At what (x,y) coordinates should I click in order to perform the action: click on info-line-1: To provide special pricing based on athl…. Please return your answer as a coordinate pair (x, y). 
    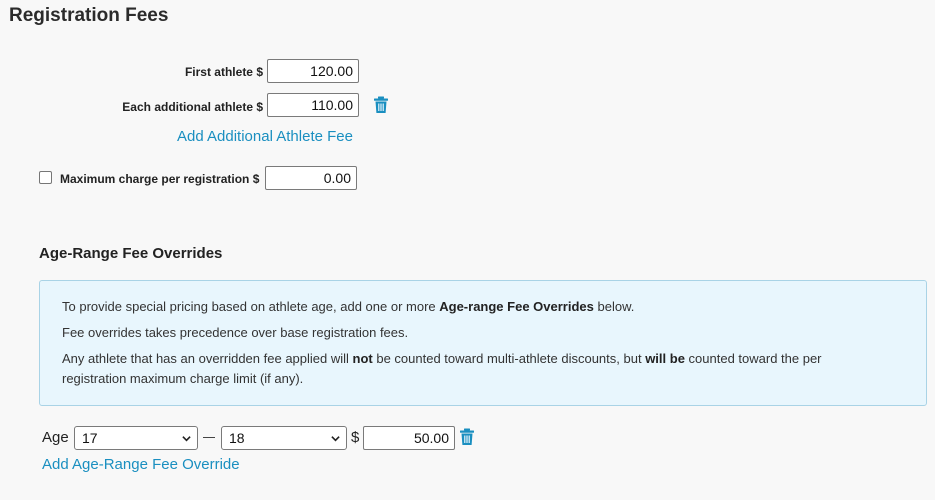
    Looking at the image, I should click on (348, 306).